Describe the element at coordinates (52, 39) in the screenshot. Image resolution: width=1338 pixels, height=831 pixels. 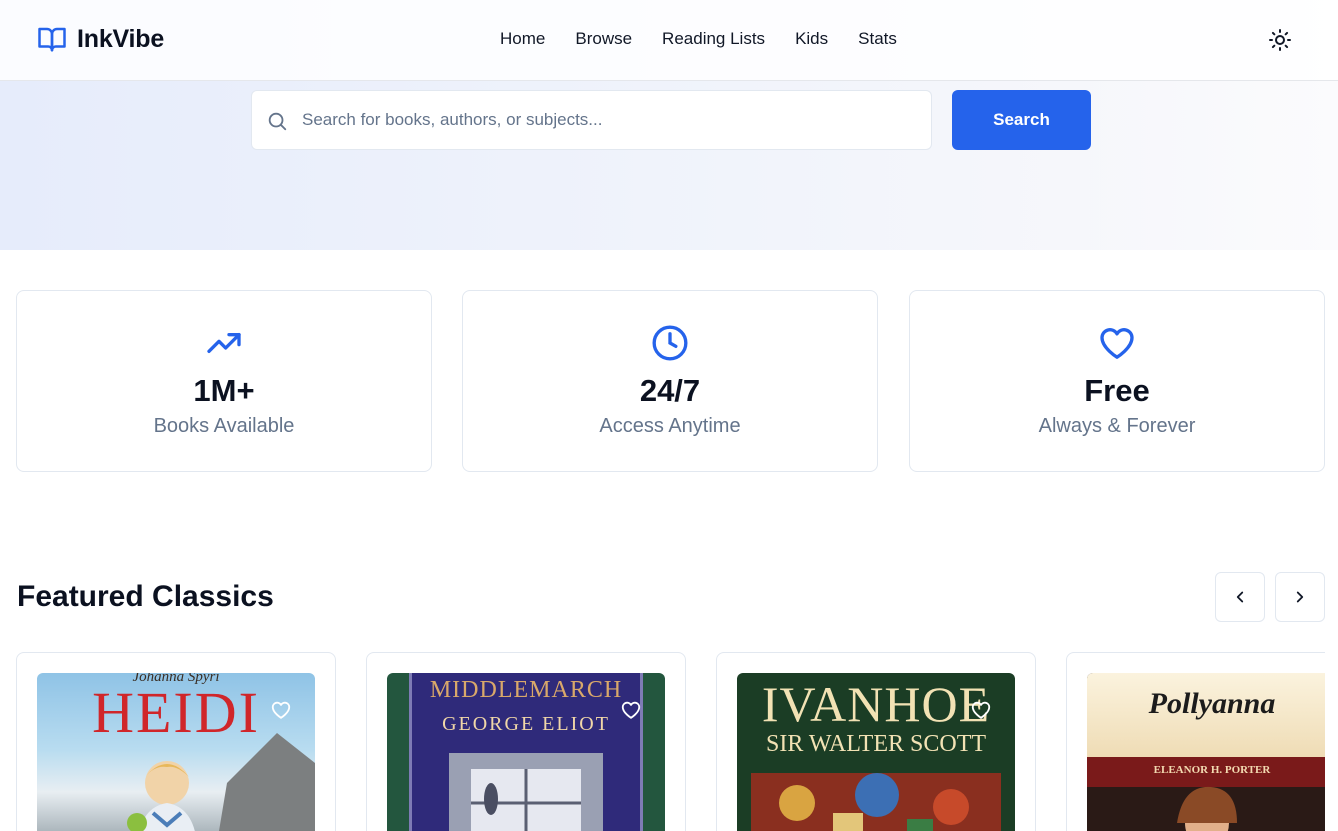
I see `open-book-icon` at that location.